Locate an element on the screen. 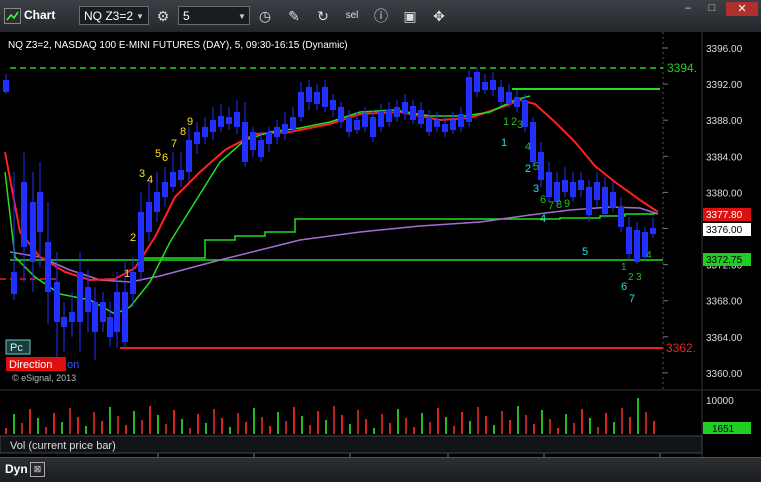 The image size is (761, 482). info-icon: ⓘ is located at coordinates (381, 16).